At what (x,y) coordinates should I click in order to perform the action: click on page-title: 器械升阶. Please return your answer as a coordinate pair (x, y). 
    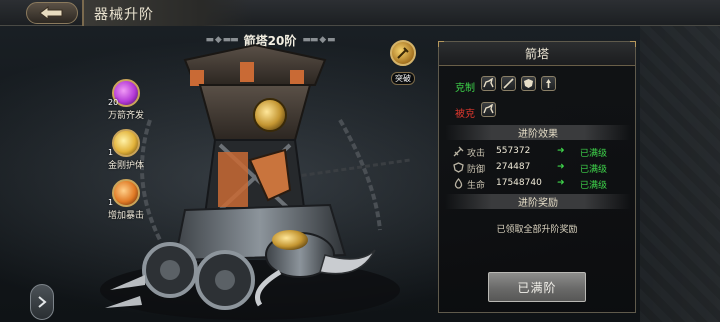
    Looking at the image, I should click on (124, 15).